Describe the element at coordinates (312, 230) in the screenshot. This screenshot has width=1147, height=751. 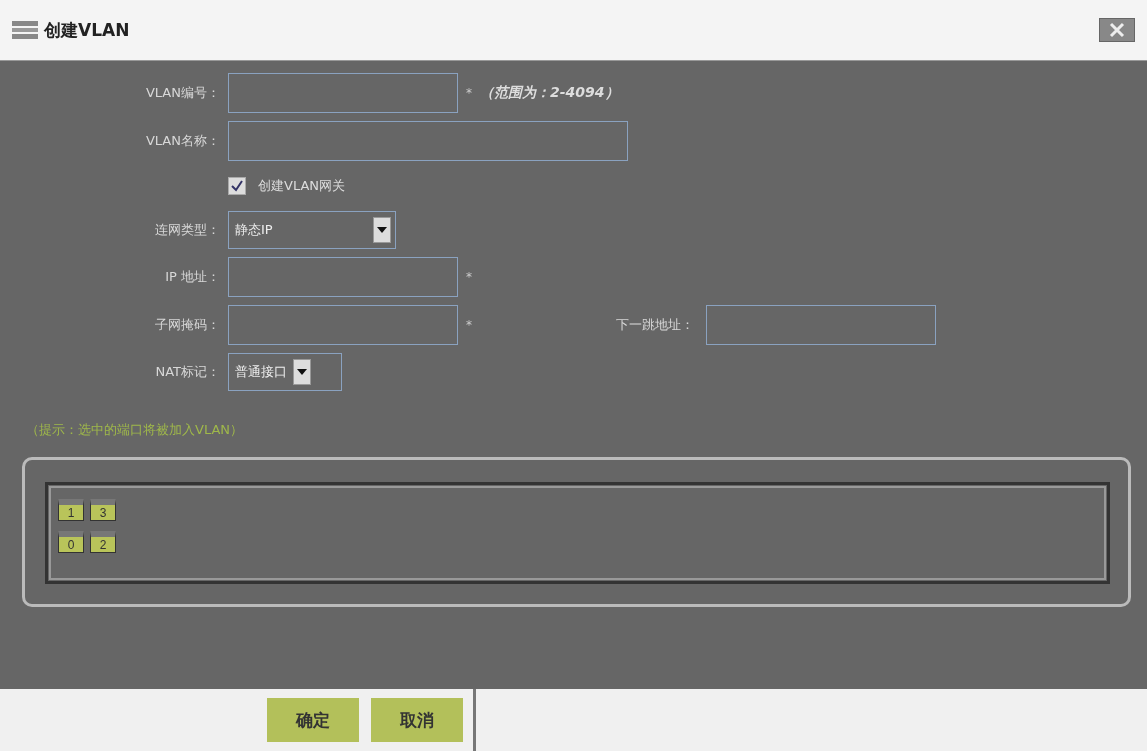
I see `connection-type-dropdown: 静态IP` at that location.